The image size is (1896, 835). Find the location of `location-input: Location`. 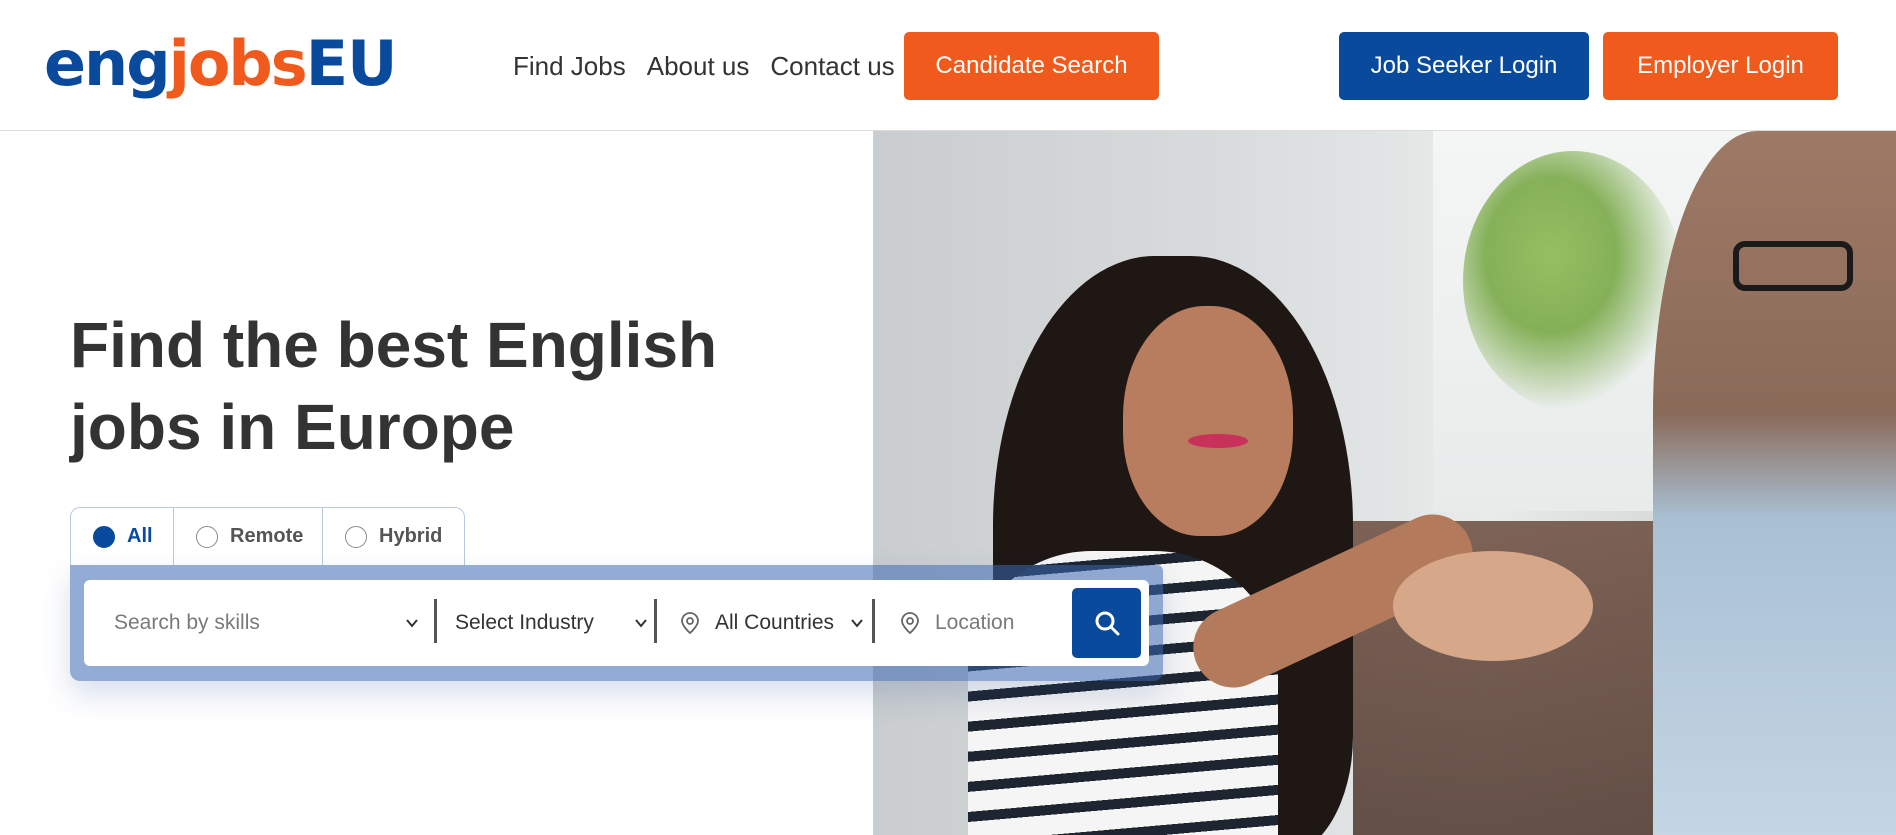

location-input: Location is located at coordinates (971, 623).